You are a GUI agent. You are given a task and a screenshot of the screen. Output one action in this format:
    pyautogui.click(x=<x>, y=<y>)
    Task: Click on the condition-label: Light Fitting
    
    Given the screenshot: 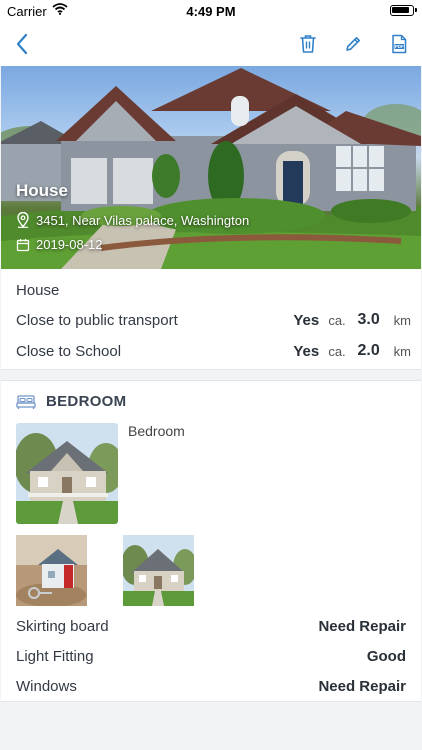 What is the action you would take?
    pyautogui.click(x=55, y=656)
    